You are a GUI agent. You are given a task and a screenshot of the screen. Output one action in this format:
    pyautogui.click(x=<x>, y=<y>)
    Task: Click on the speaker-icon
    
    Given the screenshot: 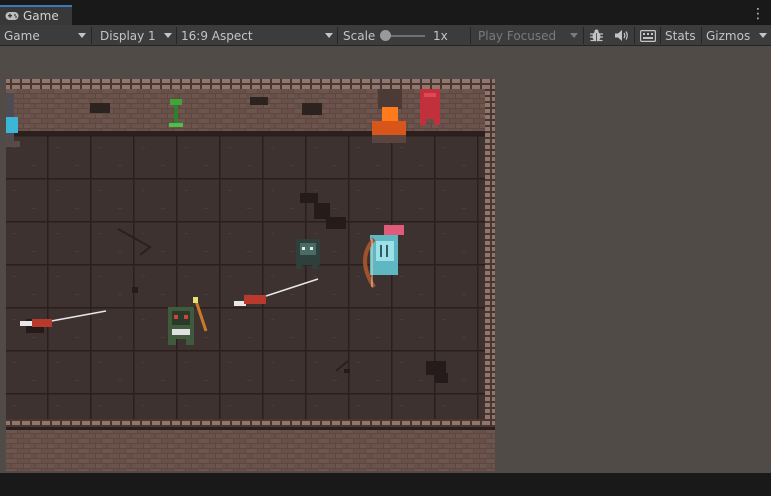 What is the action you would take?
    pyautogui.click(x=621, y=35)
    